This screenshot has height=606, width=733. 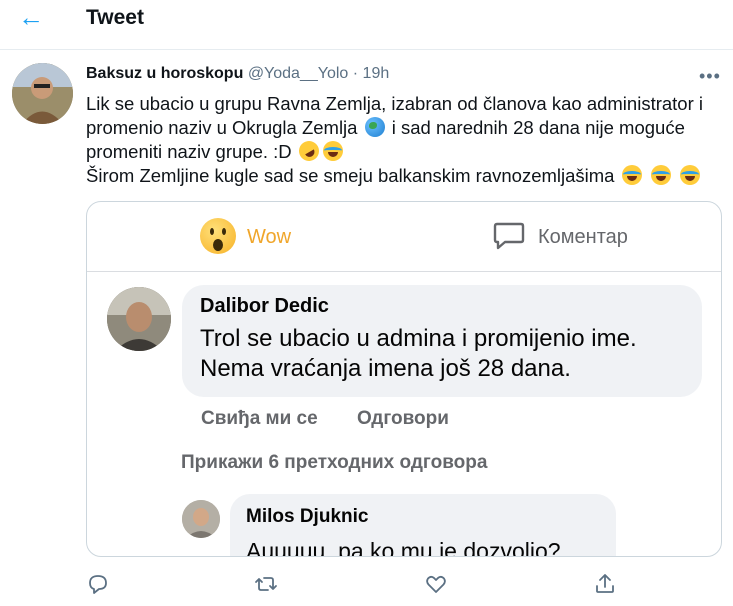 What do you see at coordinates (403, 547) in the screenshot?
I see `reply-text: Auuuuu, pa,ko mu je dozvolio?` at bounding box center [403, 547].